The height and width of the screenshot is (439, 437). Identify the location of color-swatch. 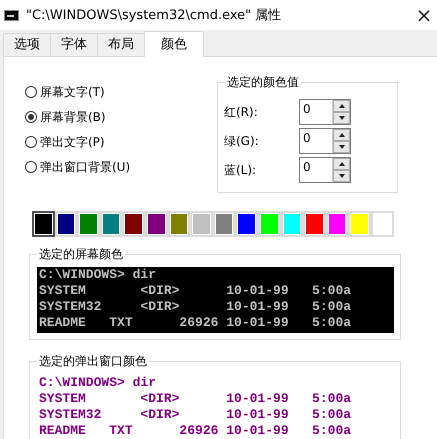
(43, 224).